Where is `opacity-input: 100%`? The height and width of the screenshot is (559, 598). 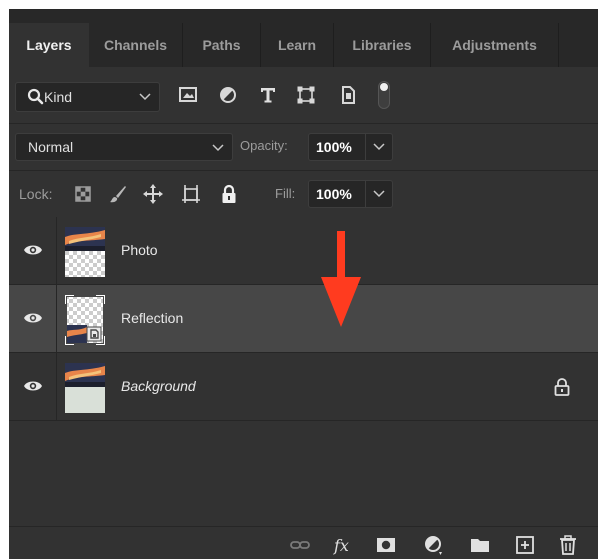 opacity-input: 100% is located at coordinates (350, 147).